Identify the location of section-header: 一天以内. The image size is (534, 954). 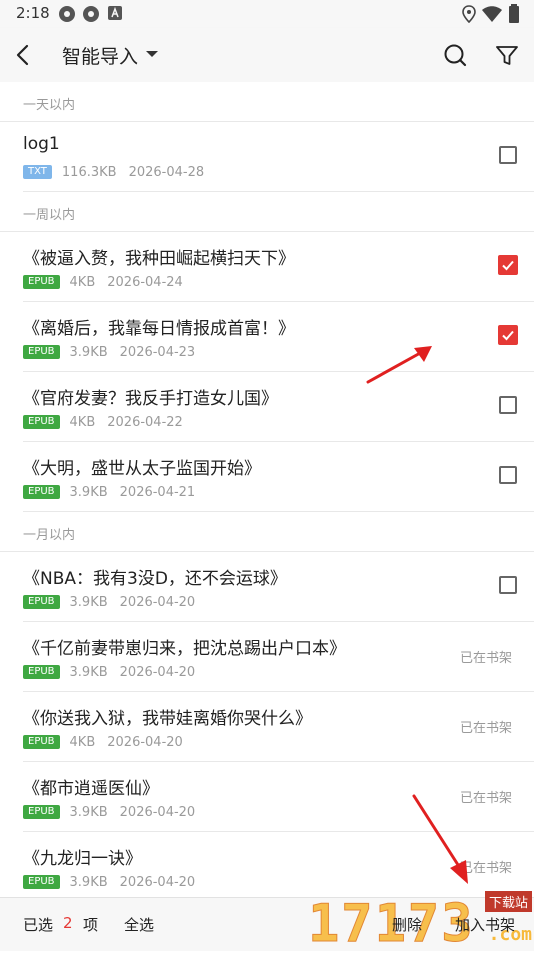
(267, 102).